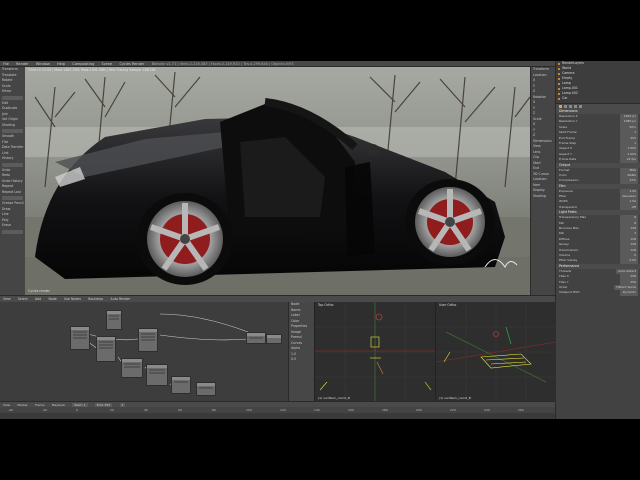  I want to click on timeline-tick-label: 60, so click(180, 410).